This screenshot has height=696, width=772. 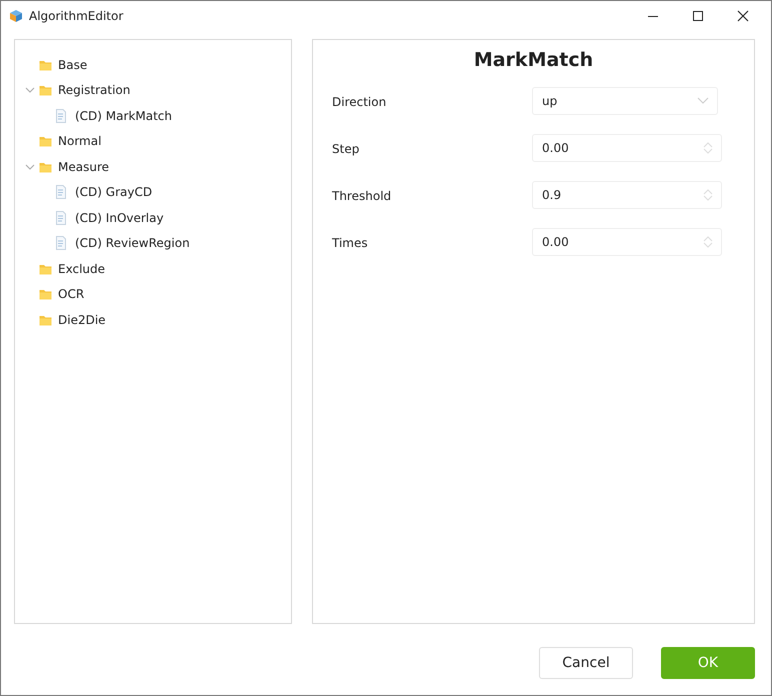 What do you see at coordinates (80, 141) in the screenshot?
I see `tree-item: Normal` at bounding box center [80, 141].